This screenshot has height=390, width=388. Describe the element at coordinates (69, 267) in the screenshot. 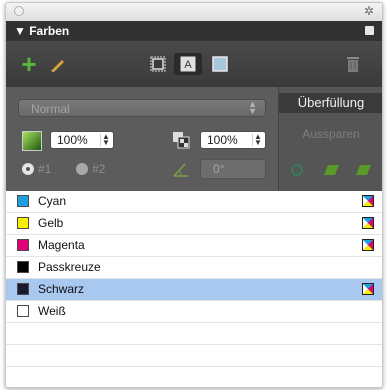

I see `swatch-name: Passkreuze` at that location.